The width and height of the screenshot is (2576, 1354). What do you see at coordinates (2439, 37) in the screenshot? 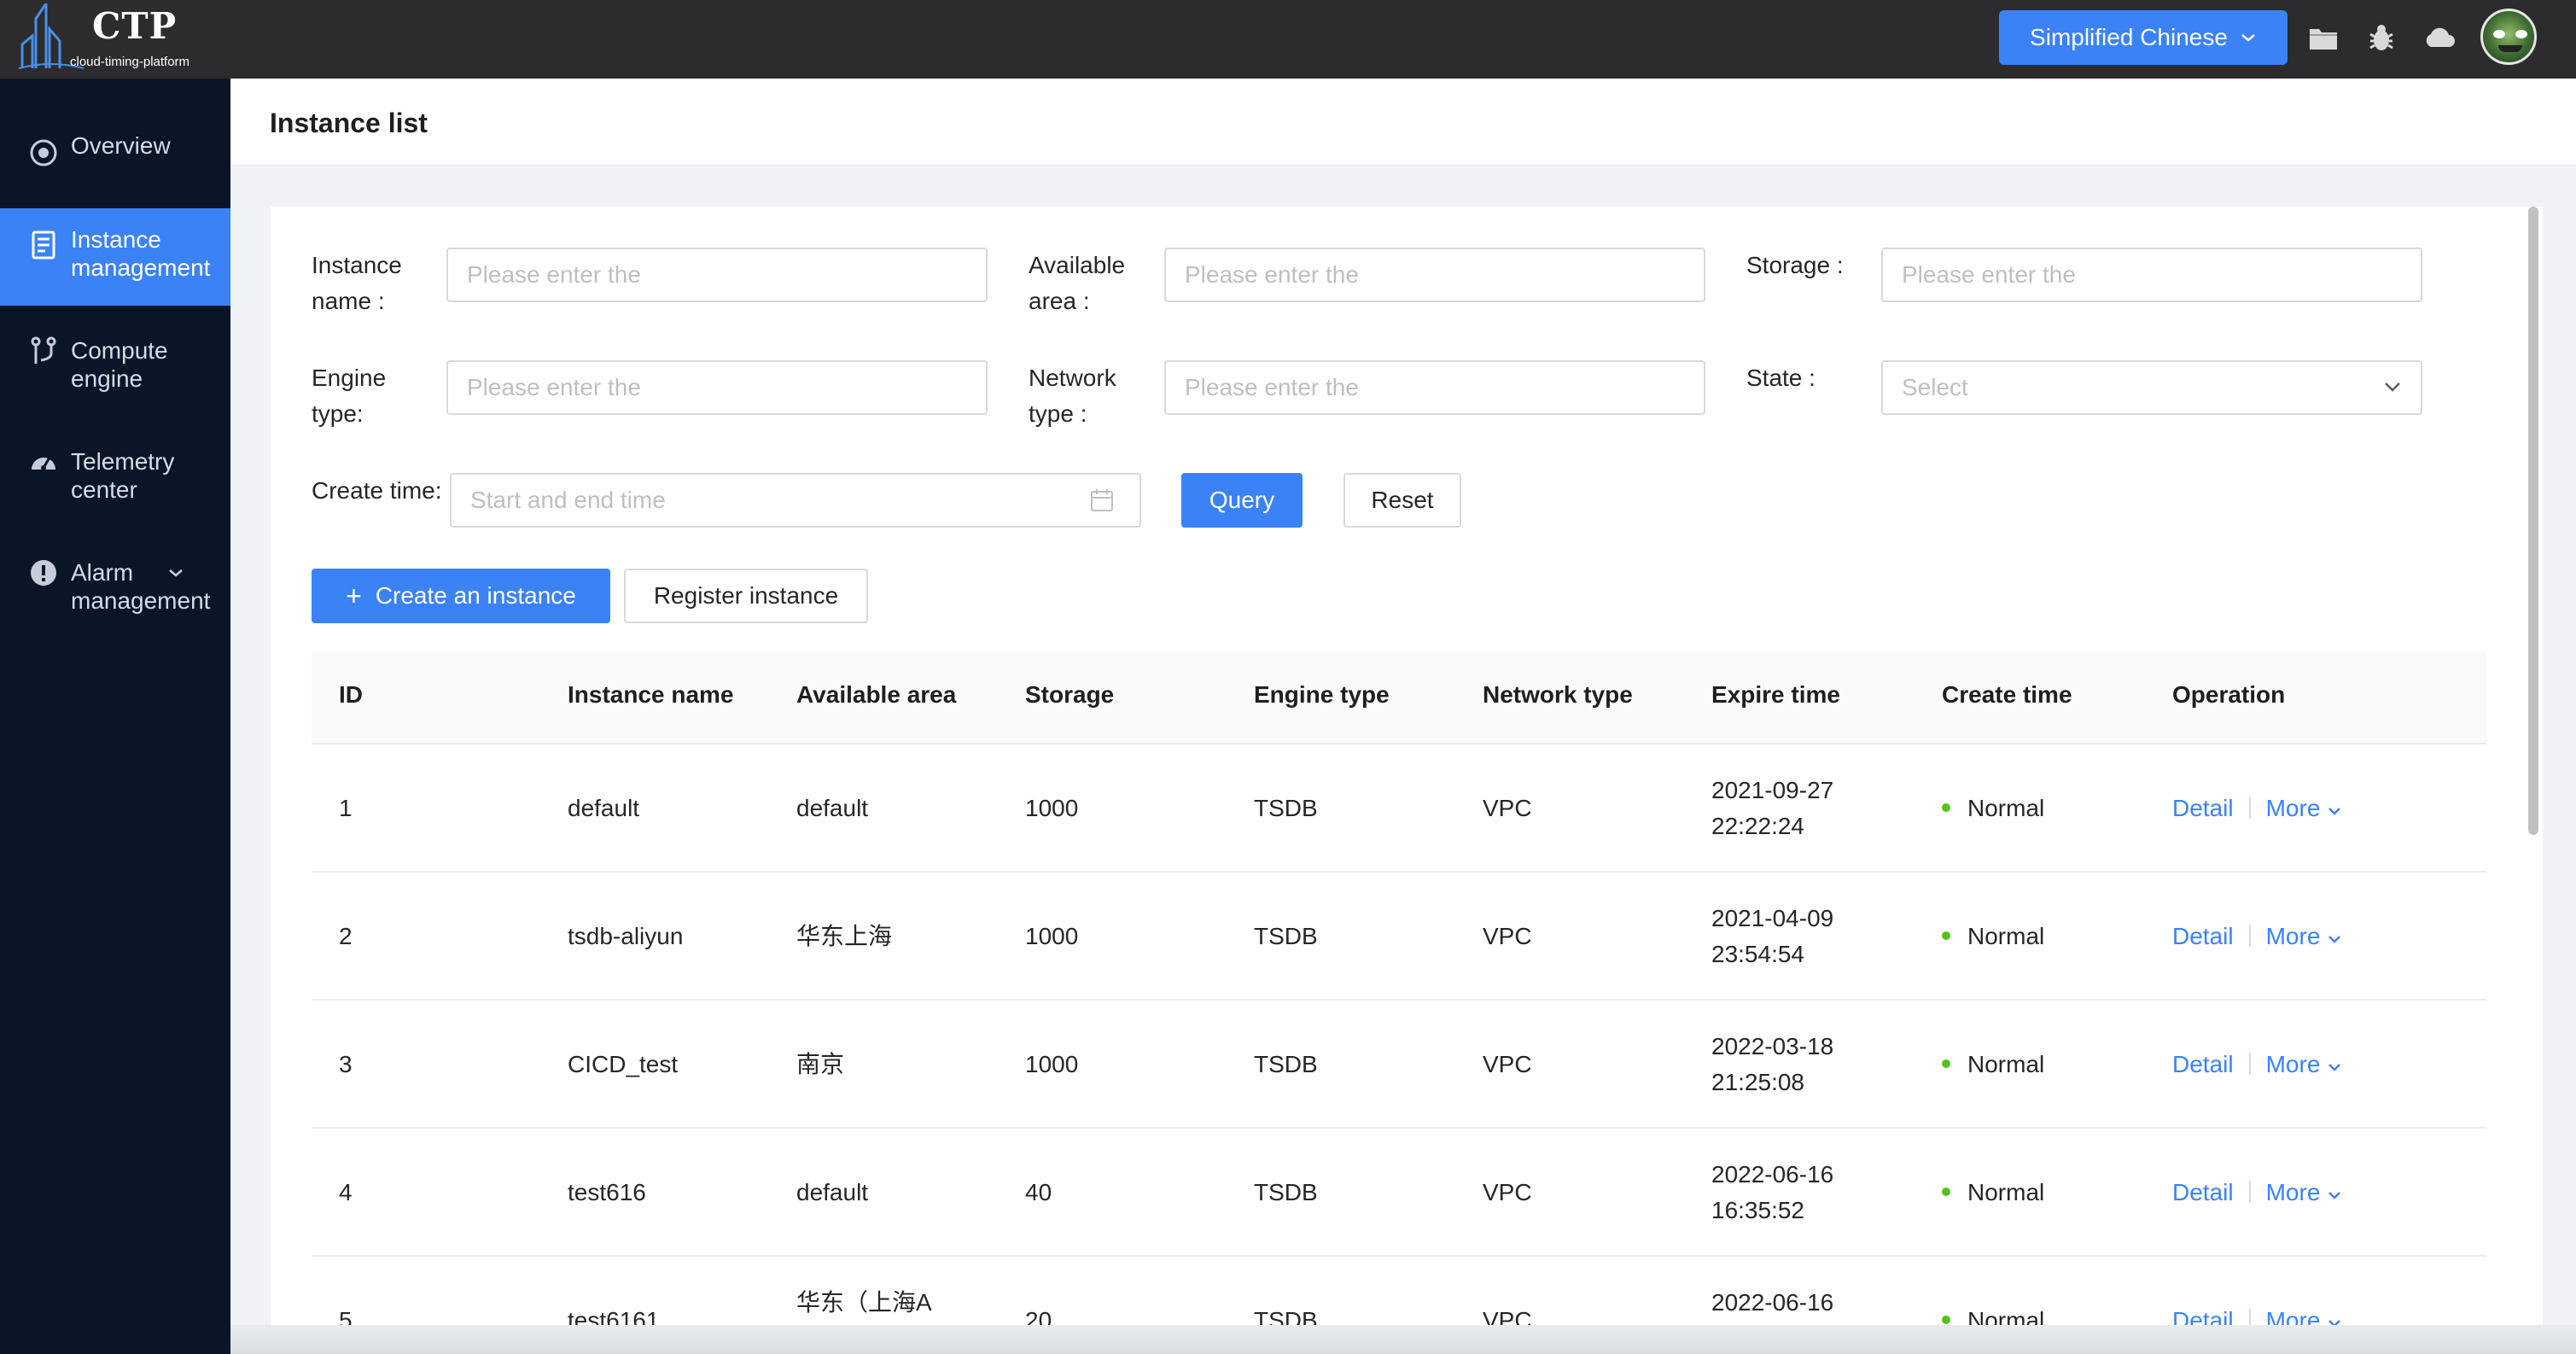
I see `cloud-icon` at bounding box center [2439, 37].